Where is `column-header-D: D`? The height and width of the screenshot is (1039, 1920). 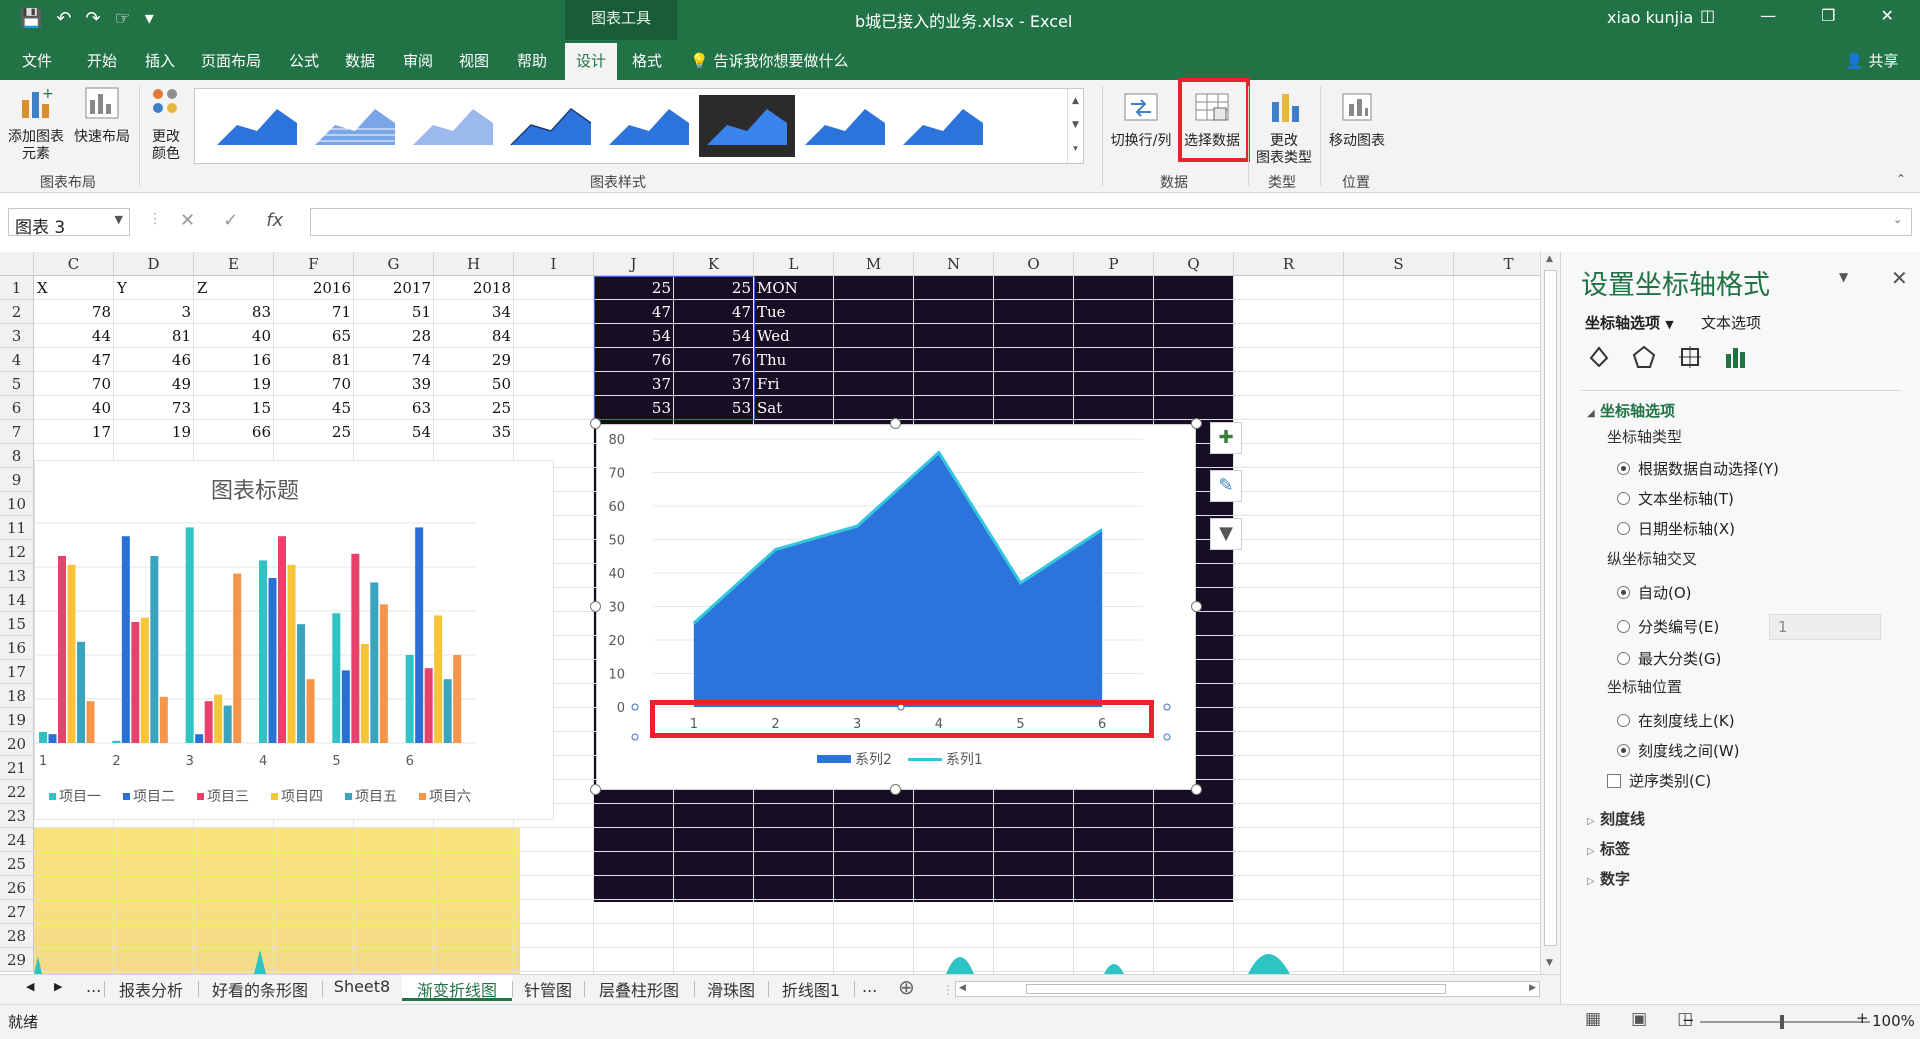 column-header-D: D is located at coordinates (154, 264).